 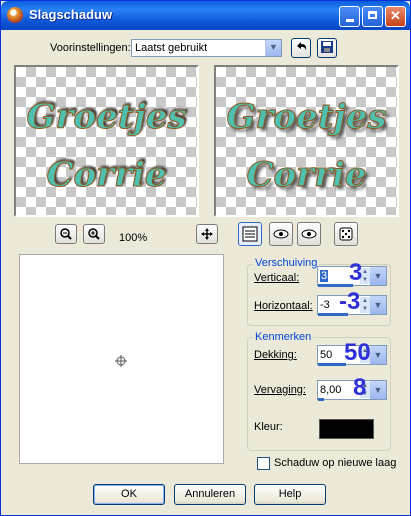 What do you see at coordinates (326, 355) in the screenshot?
I see `opacity-value: 50` at bounding box center [326, 355].